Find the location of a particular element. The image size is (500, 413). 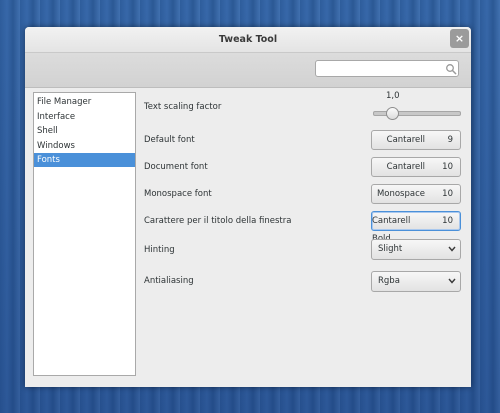

titlebar: Tweak Tool × is located at coordinates (248, 40).